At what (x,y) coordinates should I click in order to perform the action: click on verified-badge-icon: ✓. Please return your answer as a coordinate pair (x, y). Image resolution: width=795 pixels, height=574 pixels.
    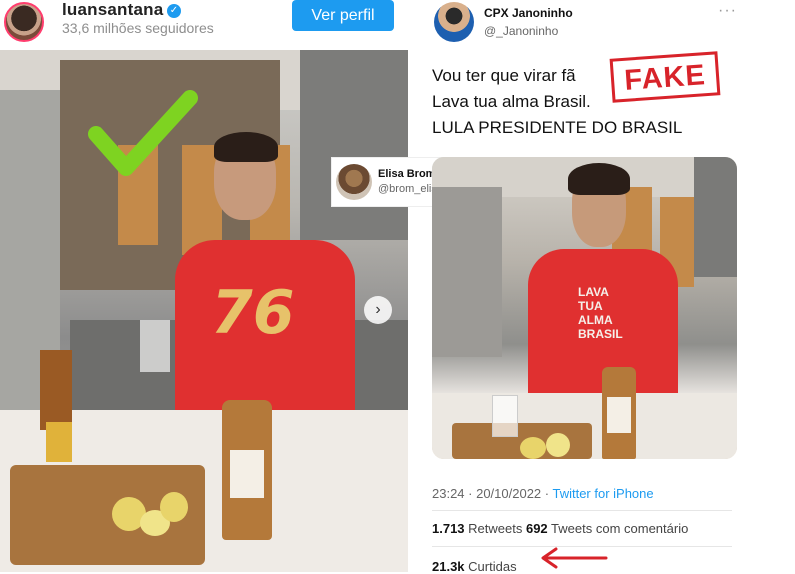
    Looking at the image, I should click on (174, 11).